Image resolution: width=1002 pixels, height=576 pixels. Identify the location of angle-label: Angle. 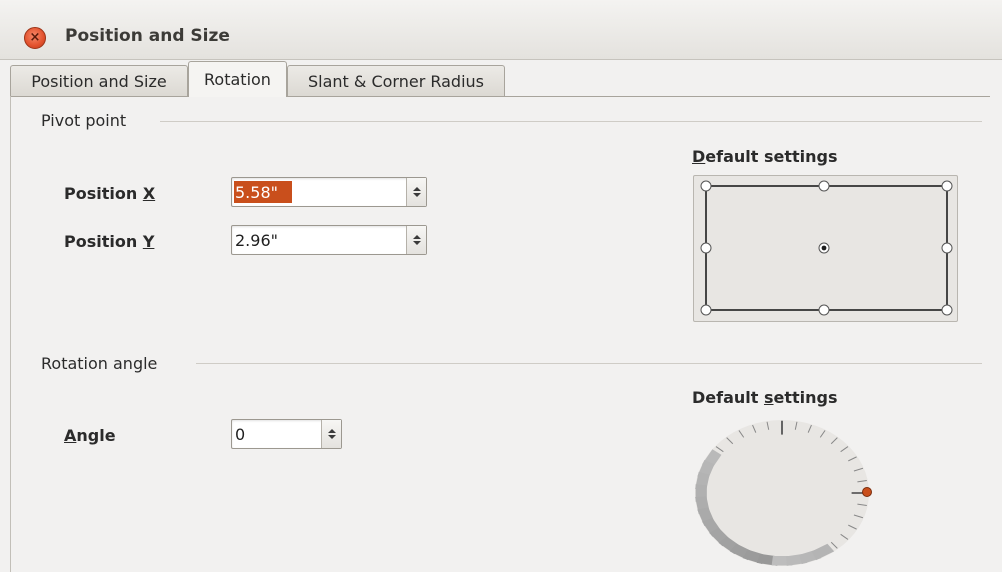
(90, 435).